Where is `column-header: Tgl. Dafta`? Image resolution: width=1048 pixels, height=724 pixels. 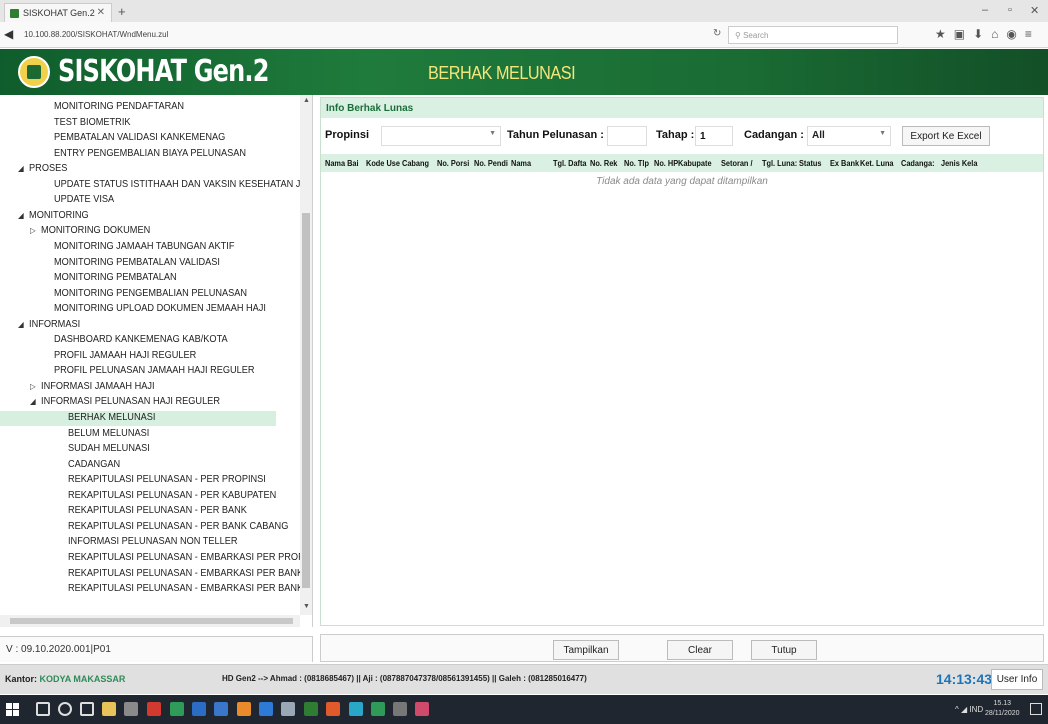
column-header: Tgl. Dafta is located at coordinates (570, 163).